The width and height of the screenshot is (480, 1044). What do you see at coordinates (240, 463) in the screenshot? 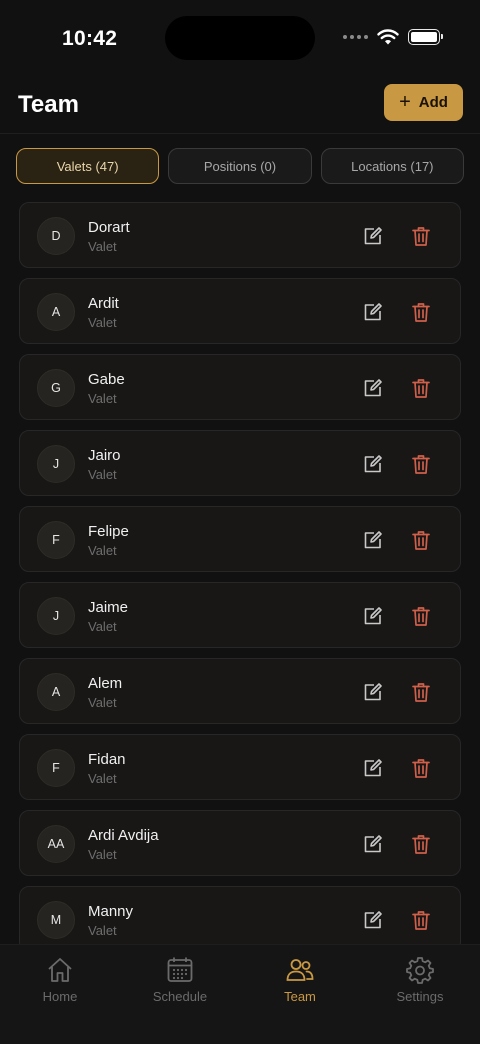
I see `list-item: J Jairo Valet` at bounding box center [240, 463].